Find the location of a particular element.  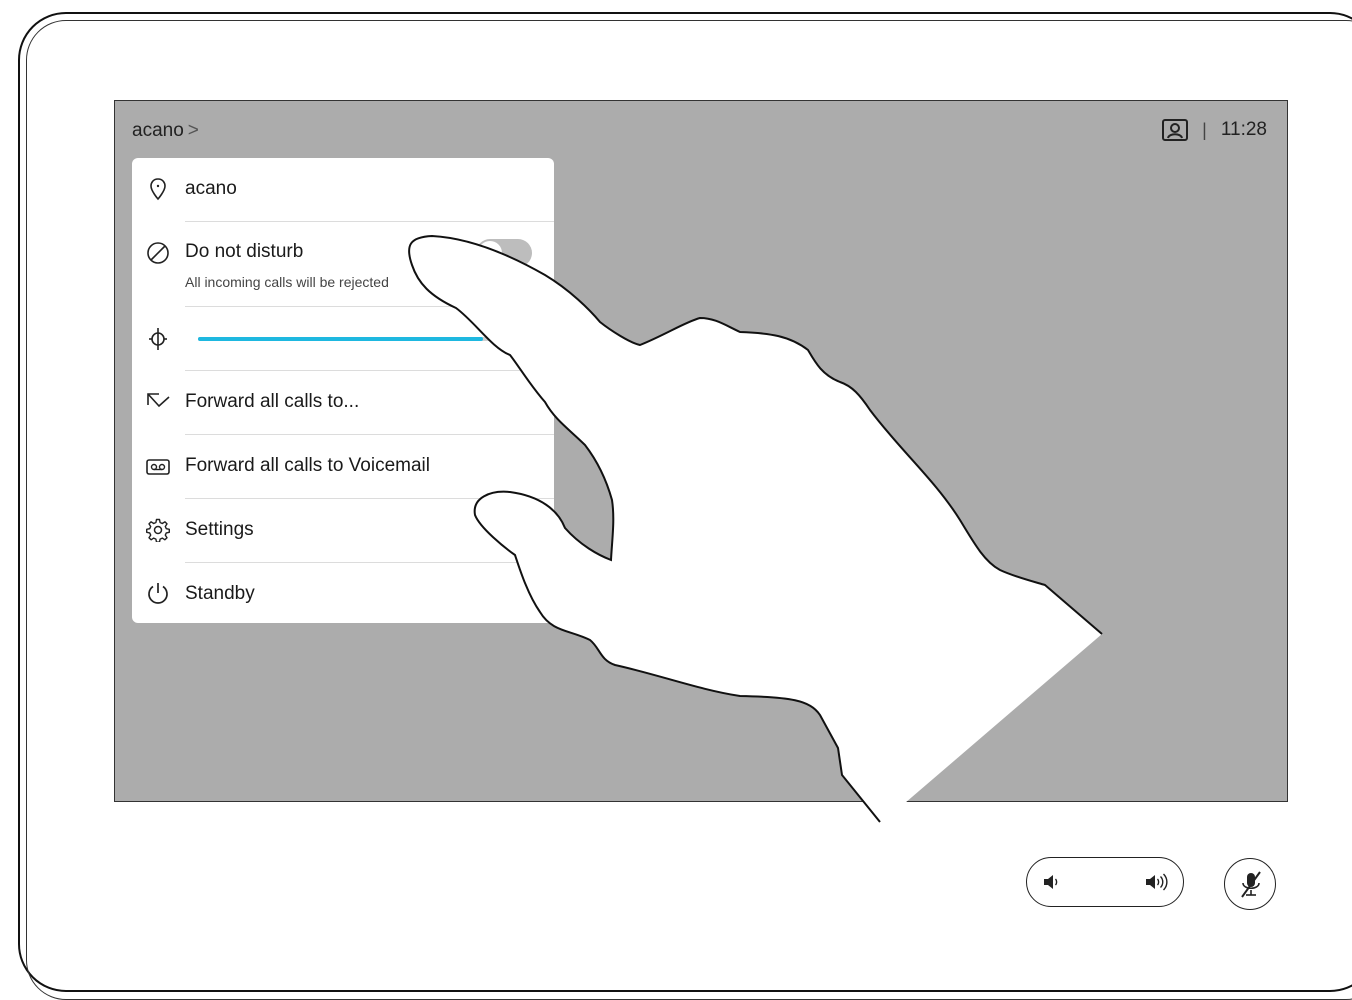

brightness-slider is located at coordinates (348, 339).